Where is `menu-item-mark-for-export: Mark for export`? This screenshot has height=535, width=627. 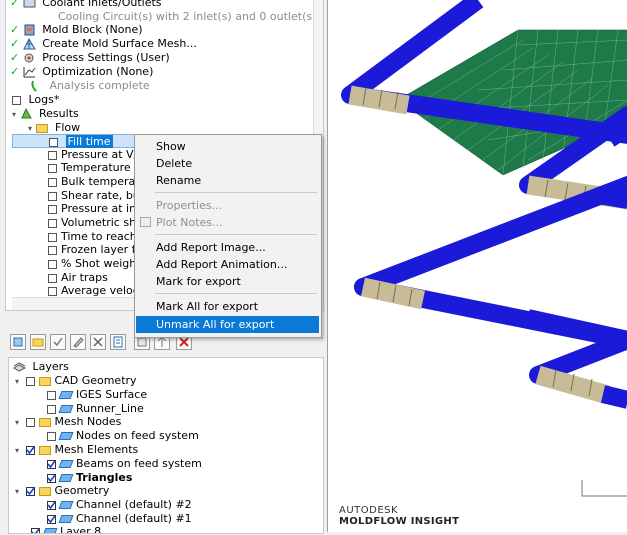 menu-item-mark-for-export: Mark for export is located at coordinates (227, 281).